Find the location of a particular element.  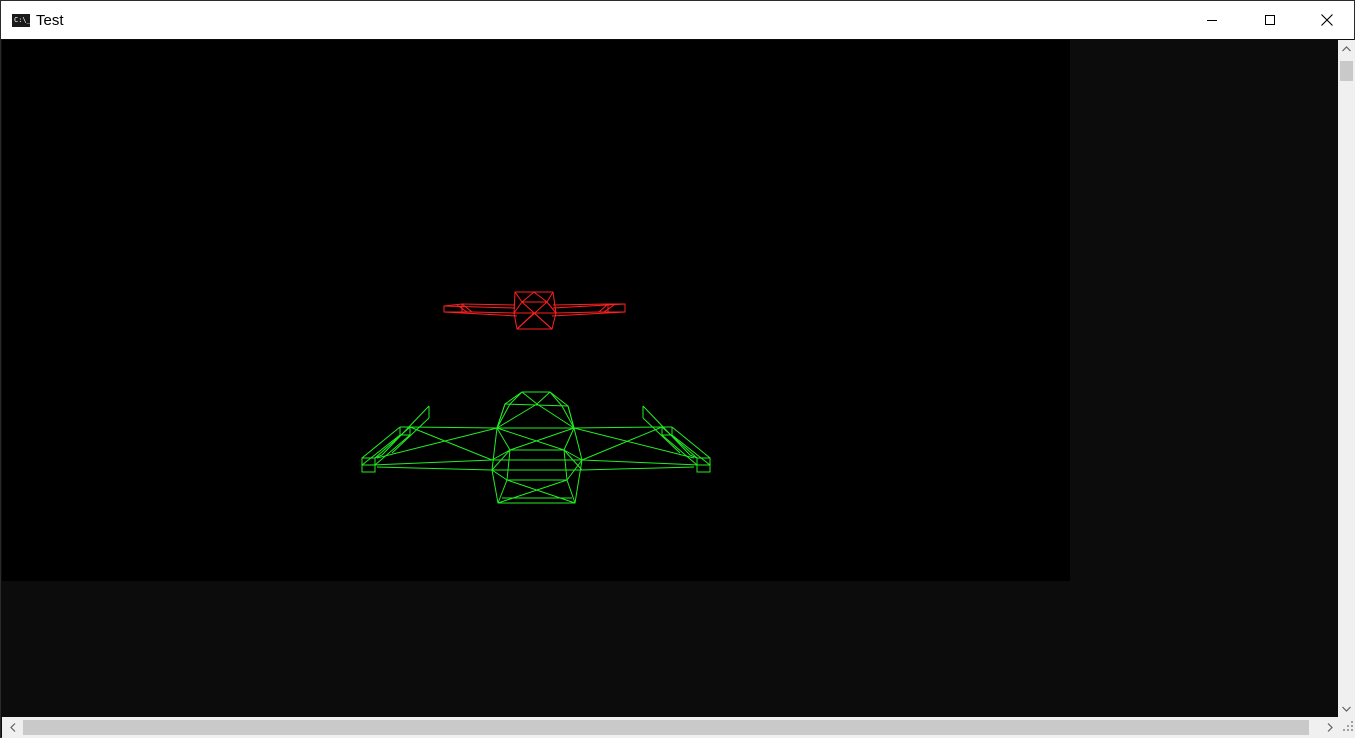

enemy-ship is located at coordinates (534, 310).